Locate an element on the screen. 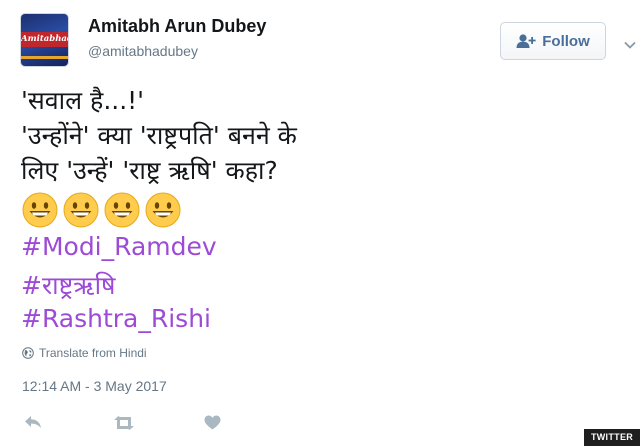 This screenshot has width=640, height=446. globe-icon is located at coordinates (28, 353).